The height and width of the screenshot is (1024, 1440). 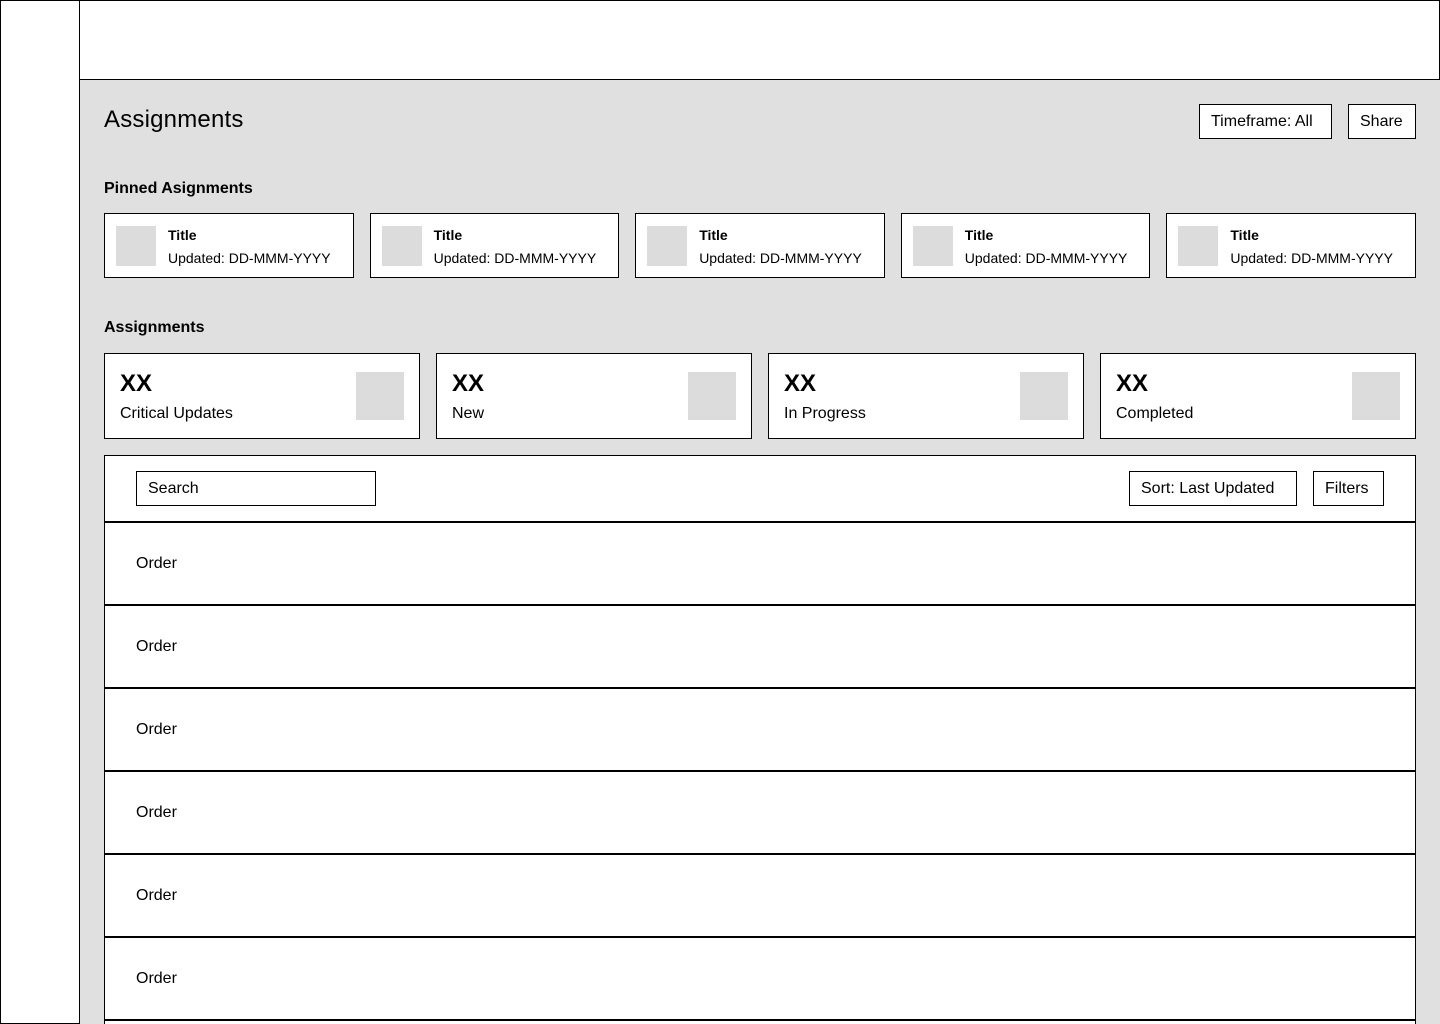 I want to click on top-bar, so click(x=760, y=40).